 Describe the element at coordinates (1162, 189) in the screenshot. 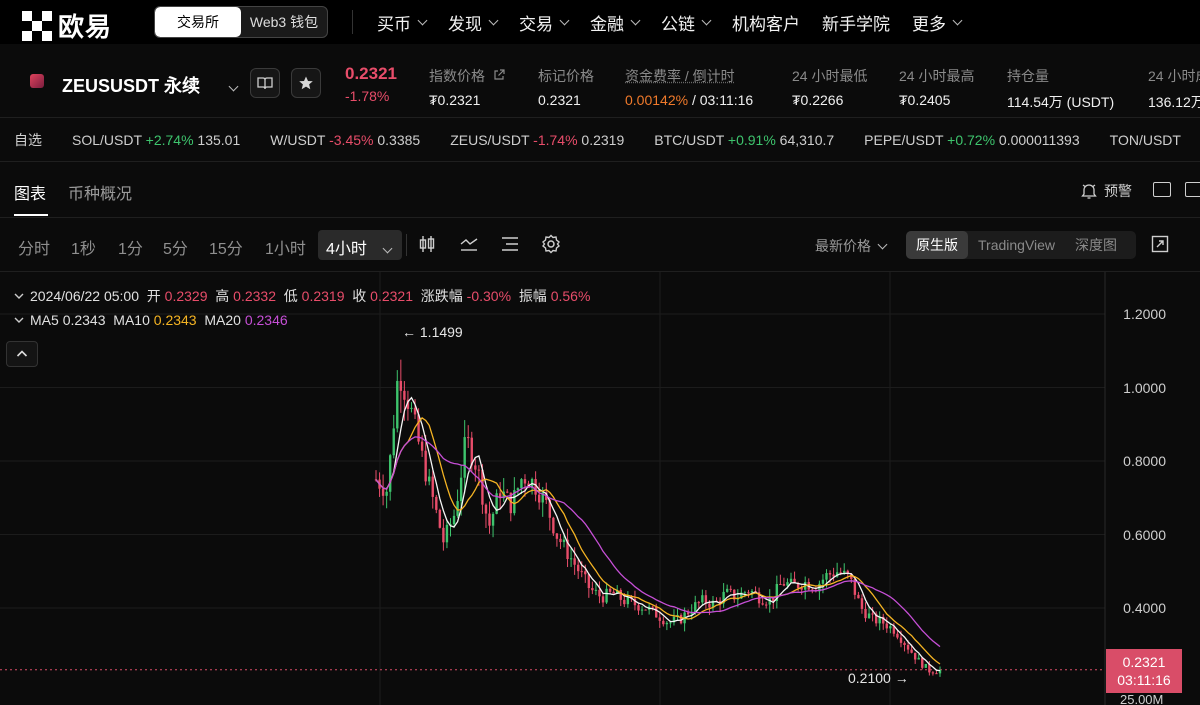

I see `layout-single-icon` at that location.